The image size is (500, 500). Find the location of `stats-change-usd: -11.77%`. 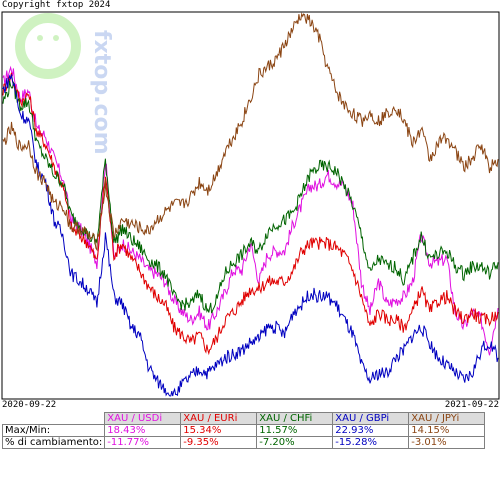

stats-change-usd: -11.77% is located at coordinates (143, 442).